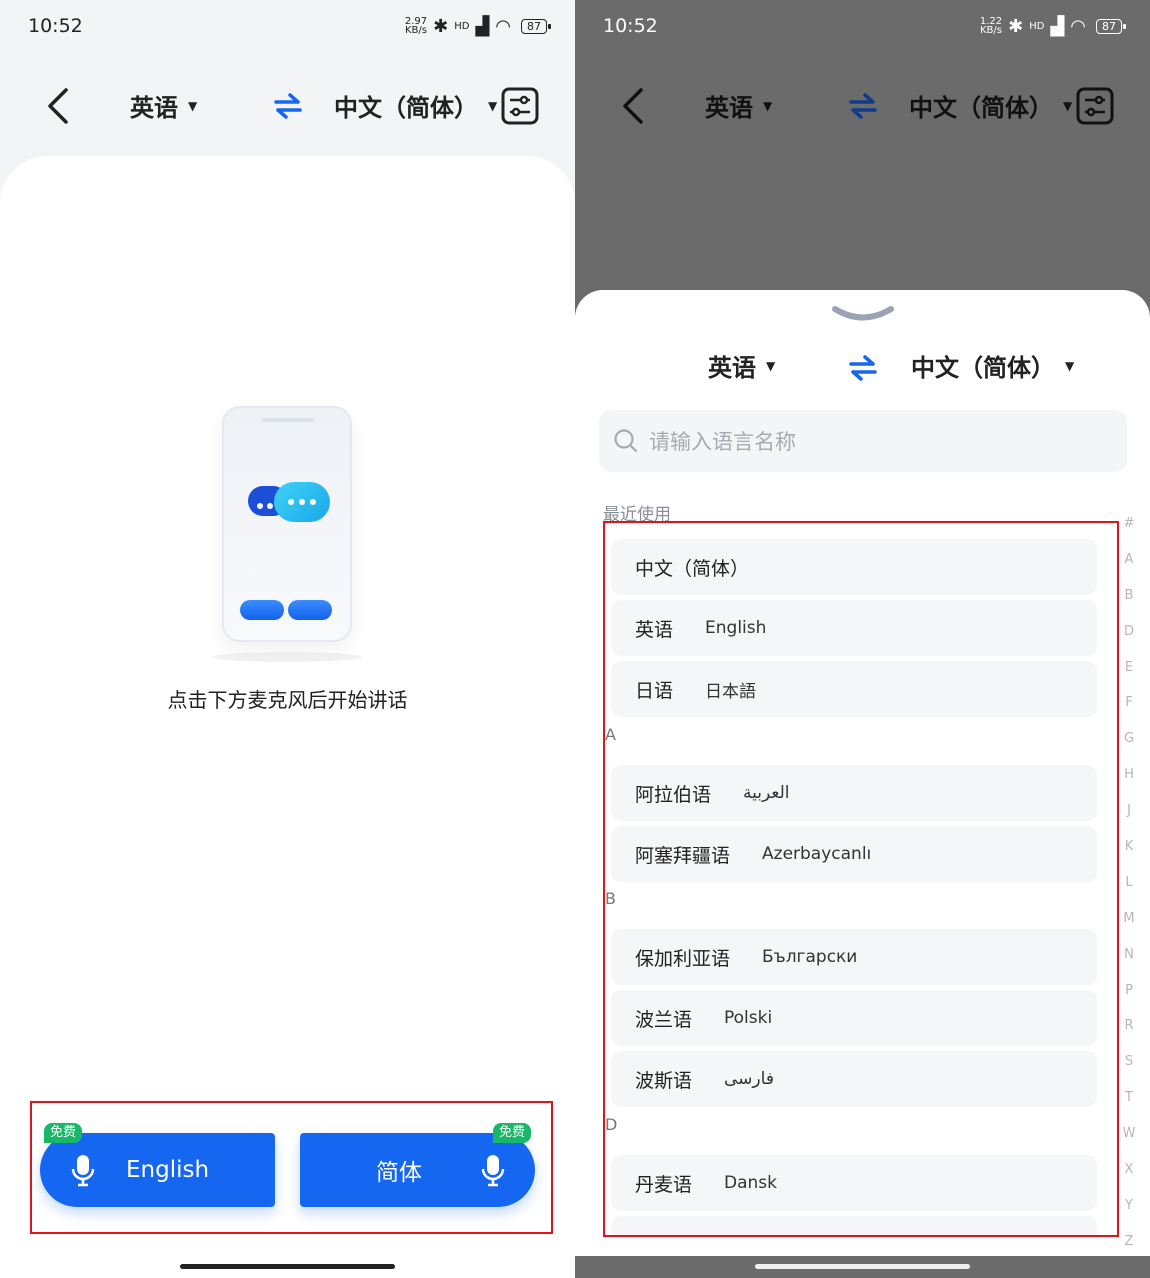 Image resolution: width=1150 pixels, height=1278 pixels. I want to click on index-letter: N, so click(1129, 963).